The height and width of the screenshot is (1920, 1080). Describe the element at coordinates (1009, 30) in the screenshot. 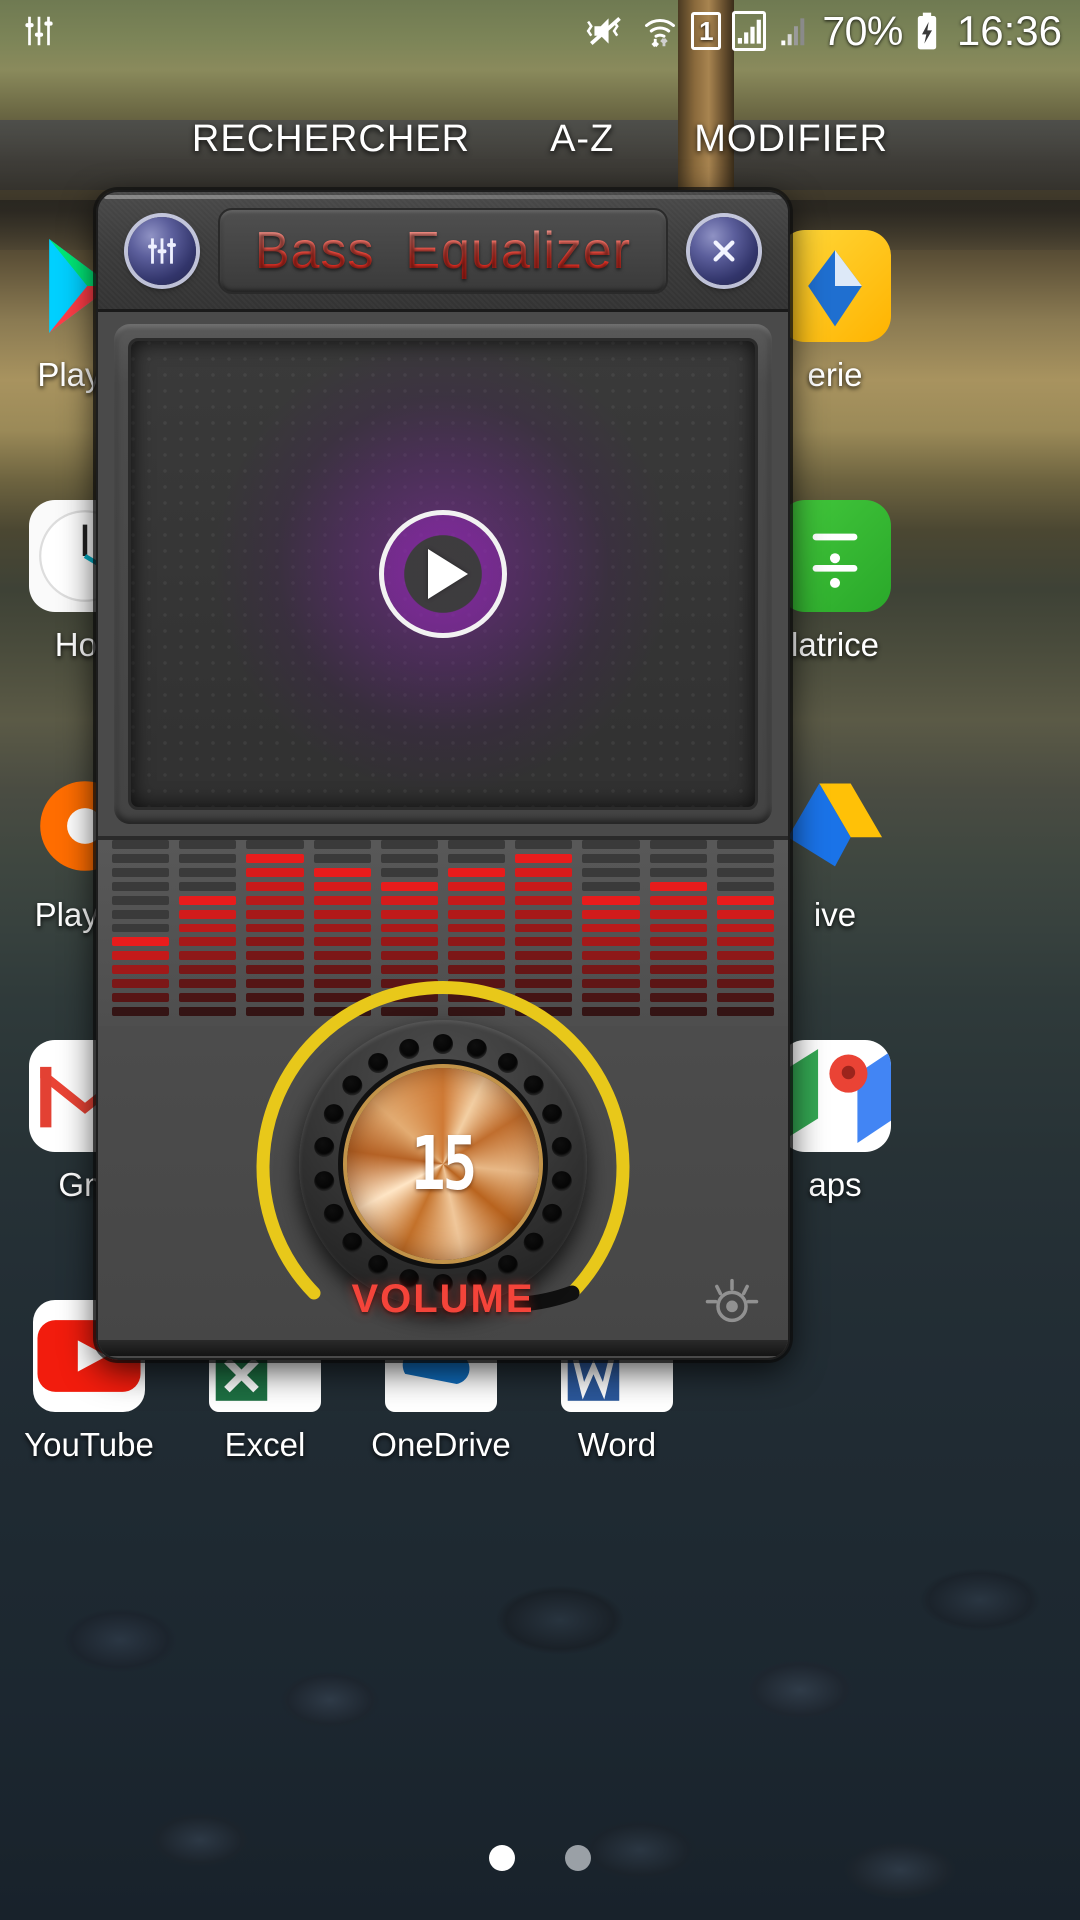

I see `status-bar-clock: 16:36` at that location.